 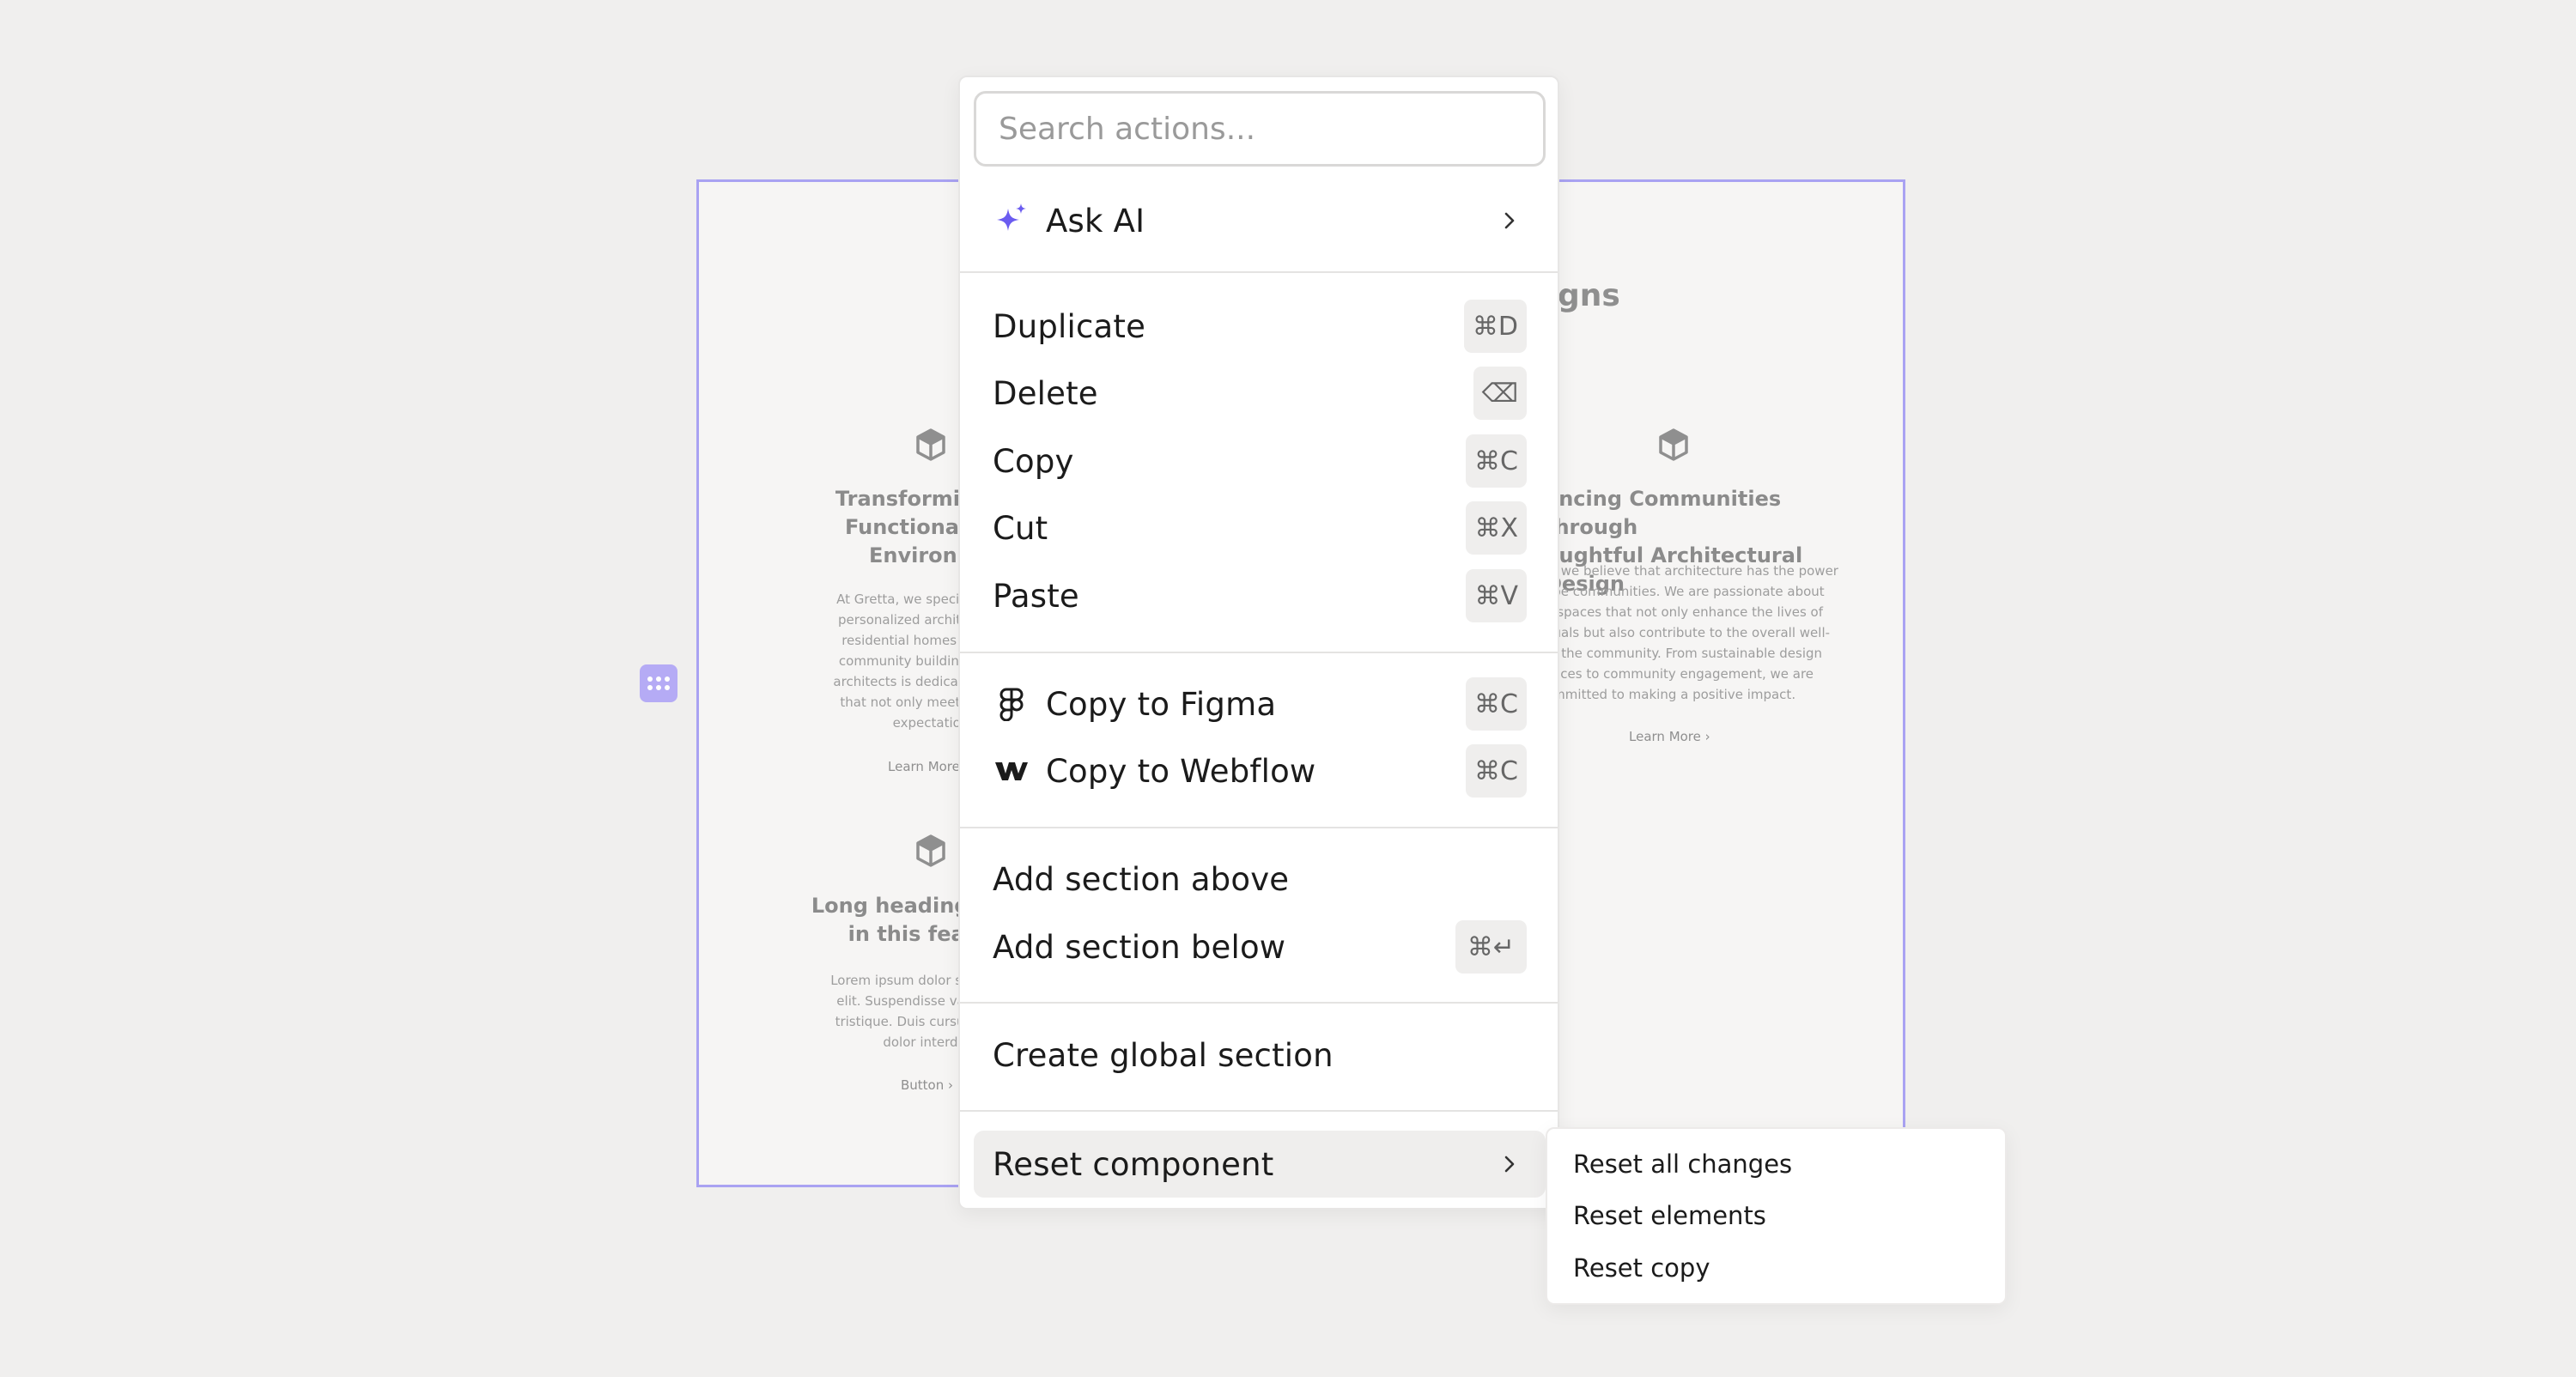 I want to click on shortcut-badge: ⌘X, so click(x=1496, y=528).